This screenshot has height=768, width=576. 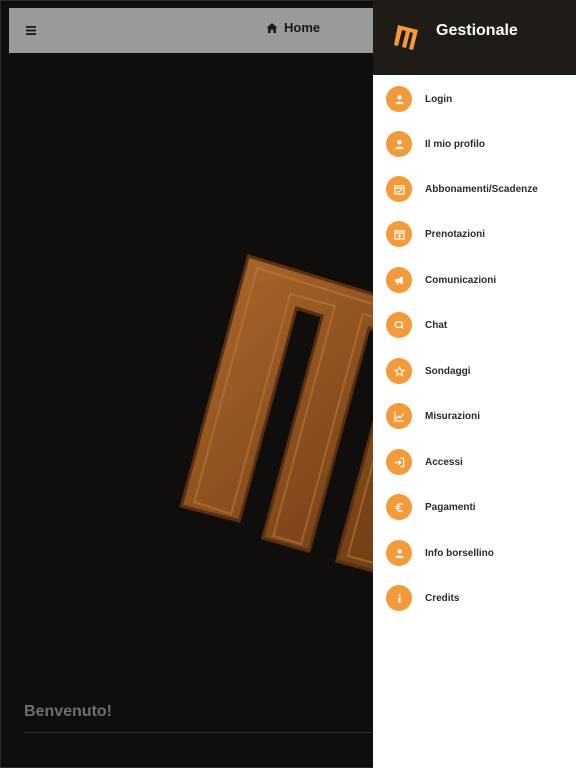 What do you see at coordinates (455, 144) in the screenshot?
I see `menu-item-label: Il mio profilo` at bounding box center [455, 144].